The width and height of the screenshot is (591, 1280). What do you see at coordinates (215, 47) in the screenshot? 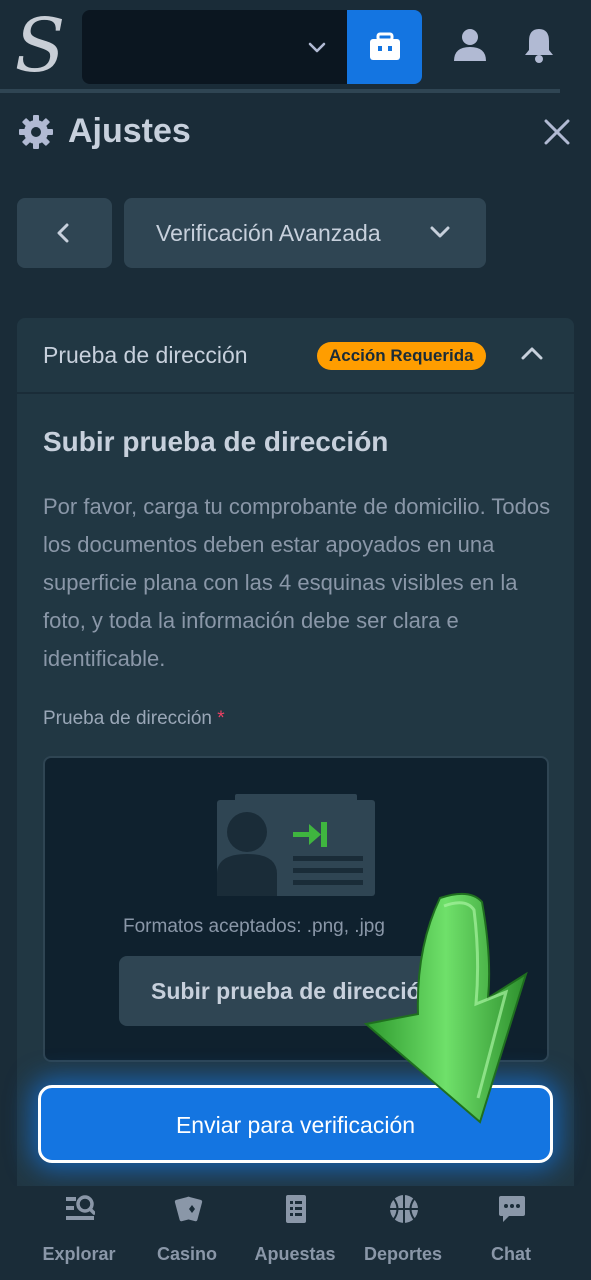
I see `currency-selector` at bounding box center [215, 47].